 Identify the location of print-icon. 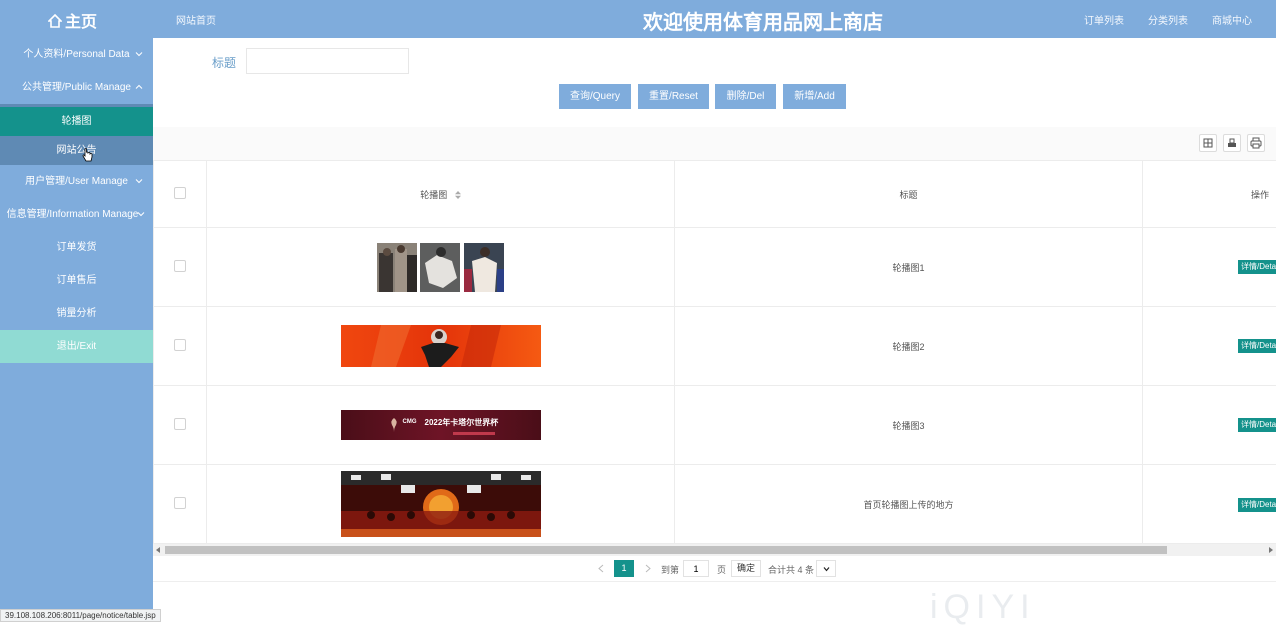
(1256, 143).